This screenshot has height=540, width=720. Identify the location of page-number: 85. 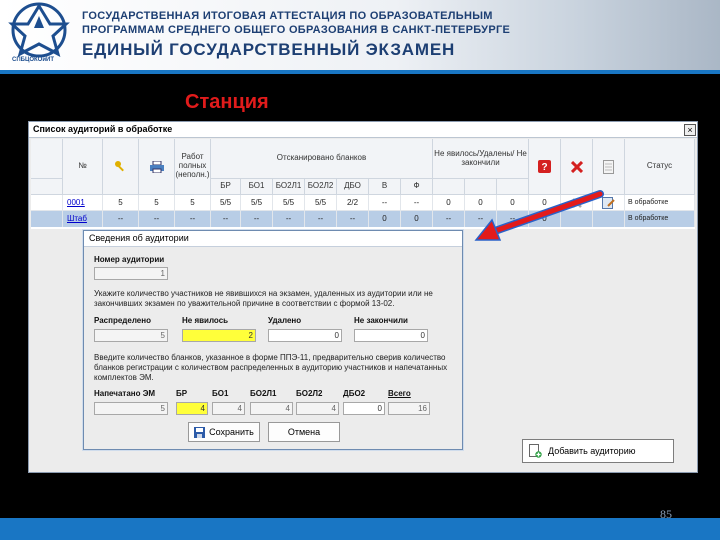
(666, 514).